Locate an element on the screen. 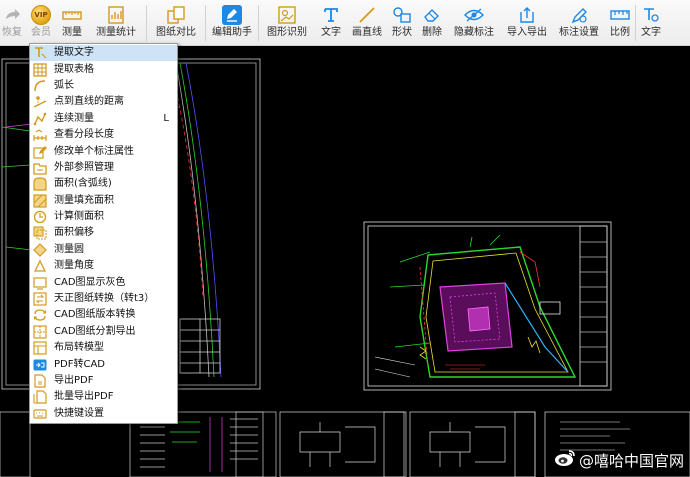  annotation-settings-button: 标注设置 is located at coordinates (579, 22).